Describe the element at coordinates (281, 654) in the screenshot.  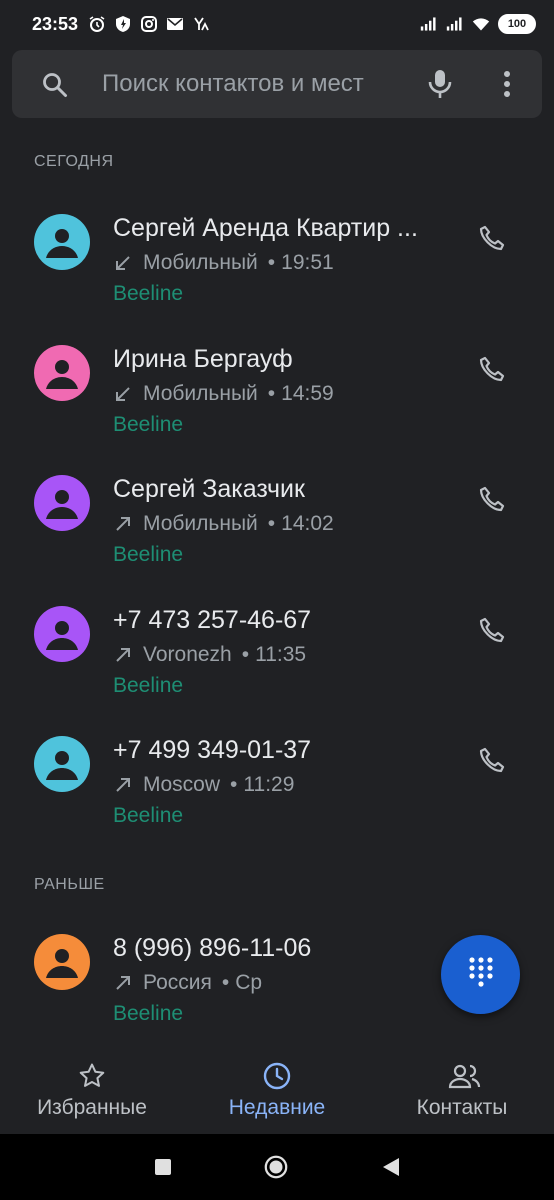
I see `call-time: 11:35` at that location.